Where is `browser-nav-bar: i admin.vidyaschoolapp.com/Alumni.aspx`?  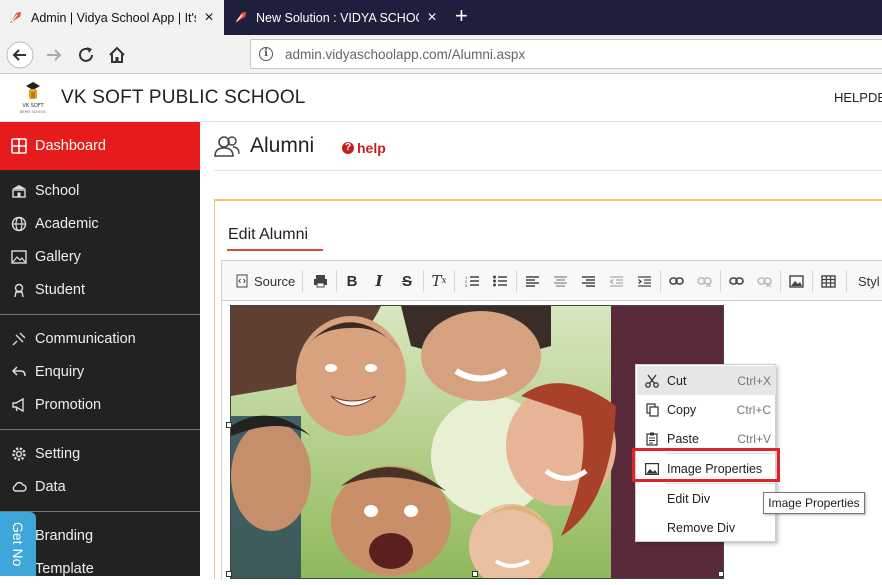
browser-nav-bar: i admin.vidyaschoolapp.com/Alumni.aspx is located at coordinates (441, 54).